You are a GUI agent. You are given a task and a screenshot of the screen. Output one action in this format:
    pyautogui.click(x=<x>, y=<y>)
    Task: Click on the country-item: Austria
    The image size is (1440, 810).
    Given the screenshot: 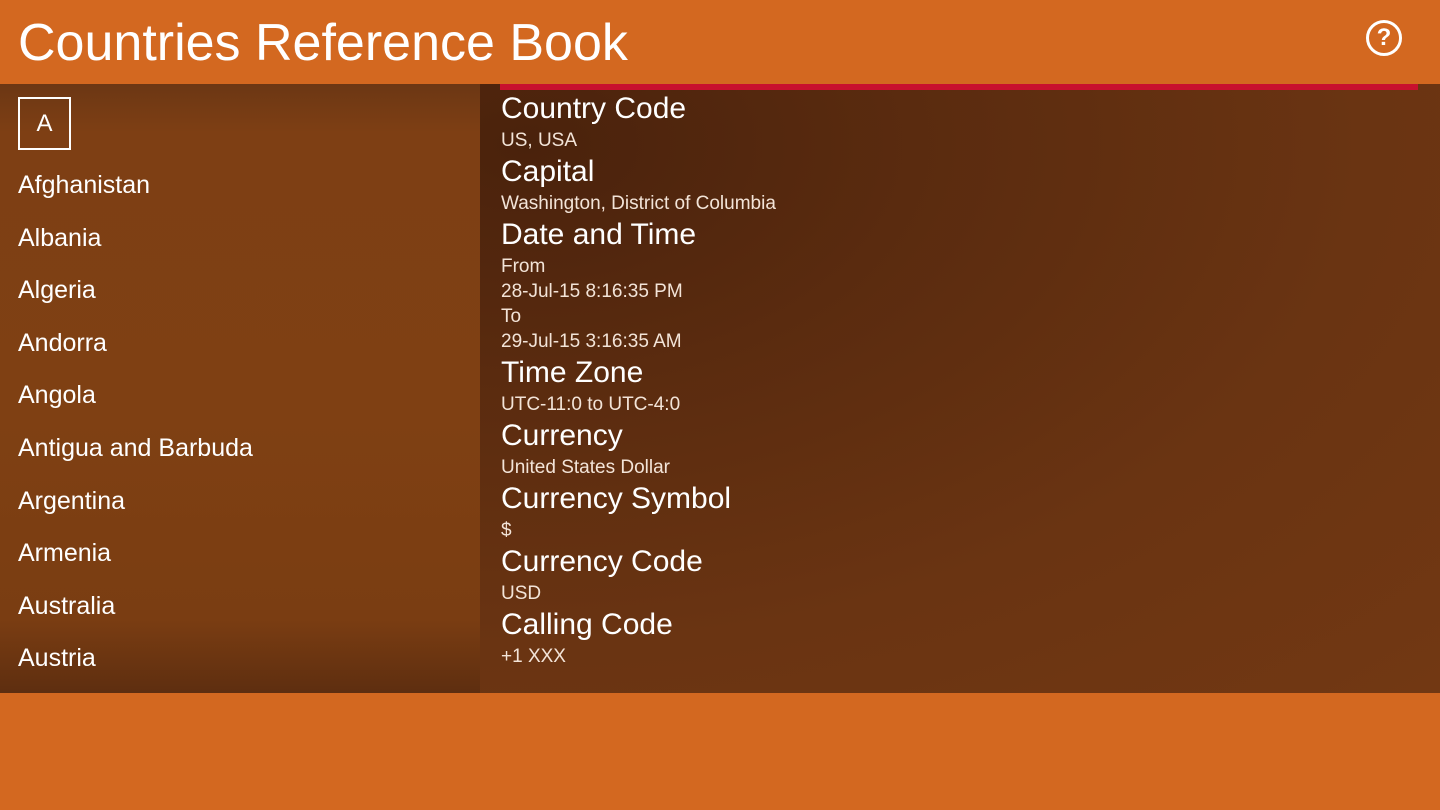 What is the action you would take?
    pyautogui.click(x=135, y=663)
    